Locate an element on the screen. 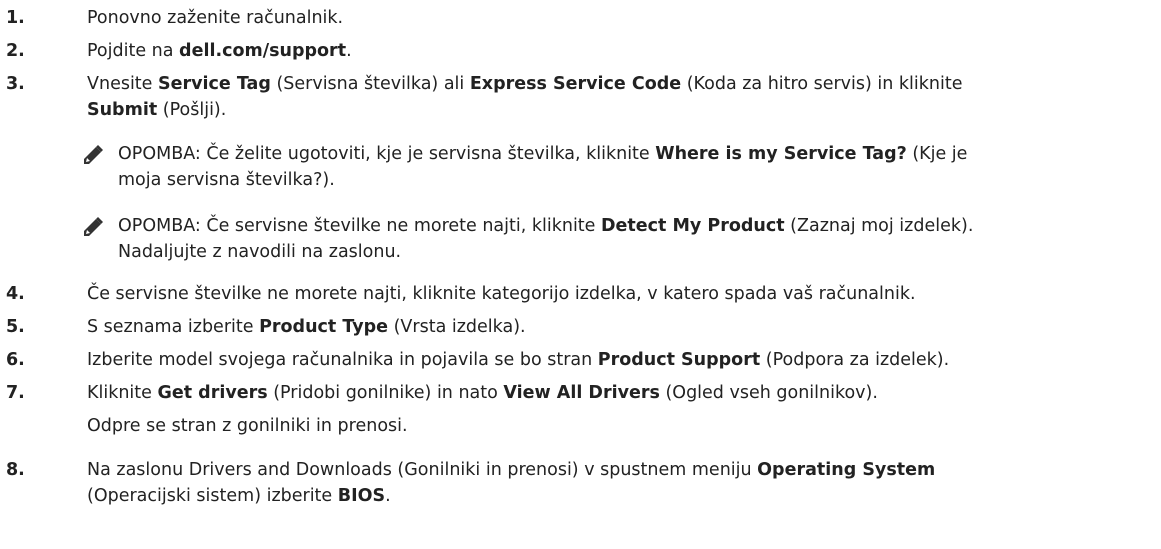  step-text: Submit (Pošlji). is located at coordinates (156, 110).